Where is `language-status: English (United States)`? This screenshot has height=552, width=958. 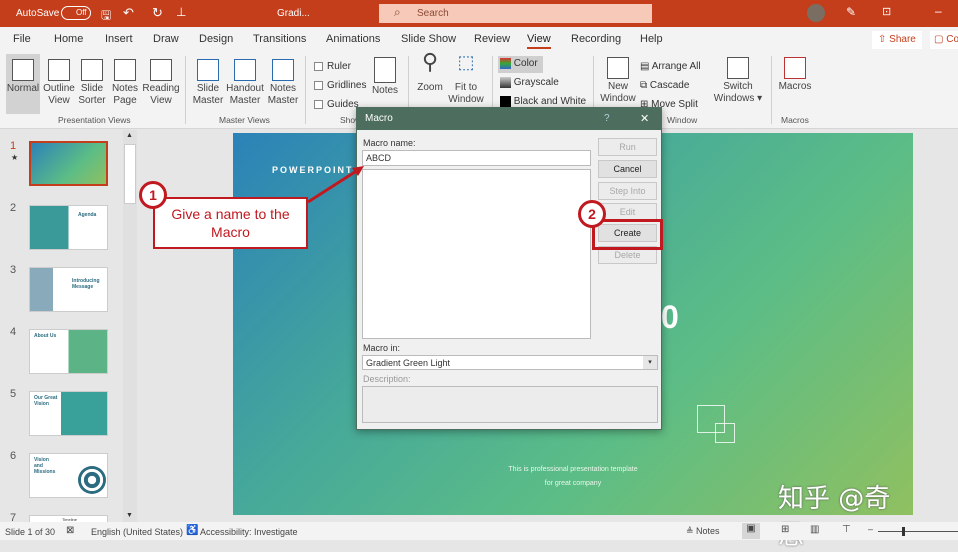
language-status: English (United States) is located at coordinates (137, 532).